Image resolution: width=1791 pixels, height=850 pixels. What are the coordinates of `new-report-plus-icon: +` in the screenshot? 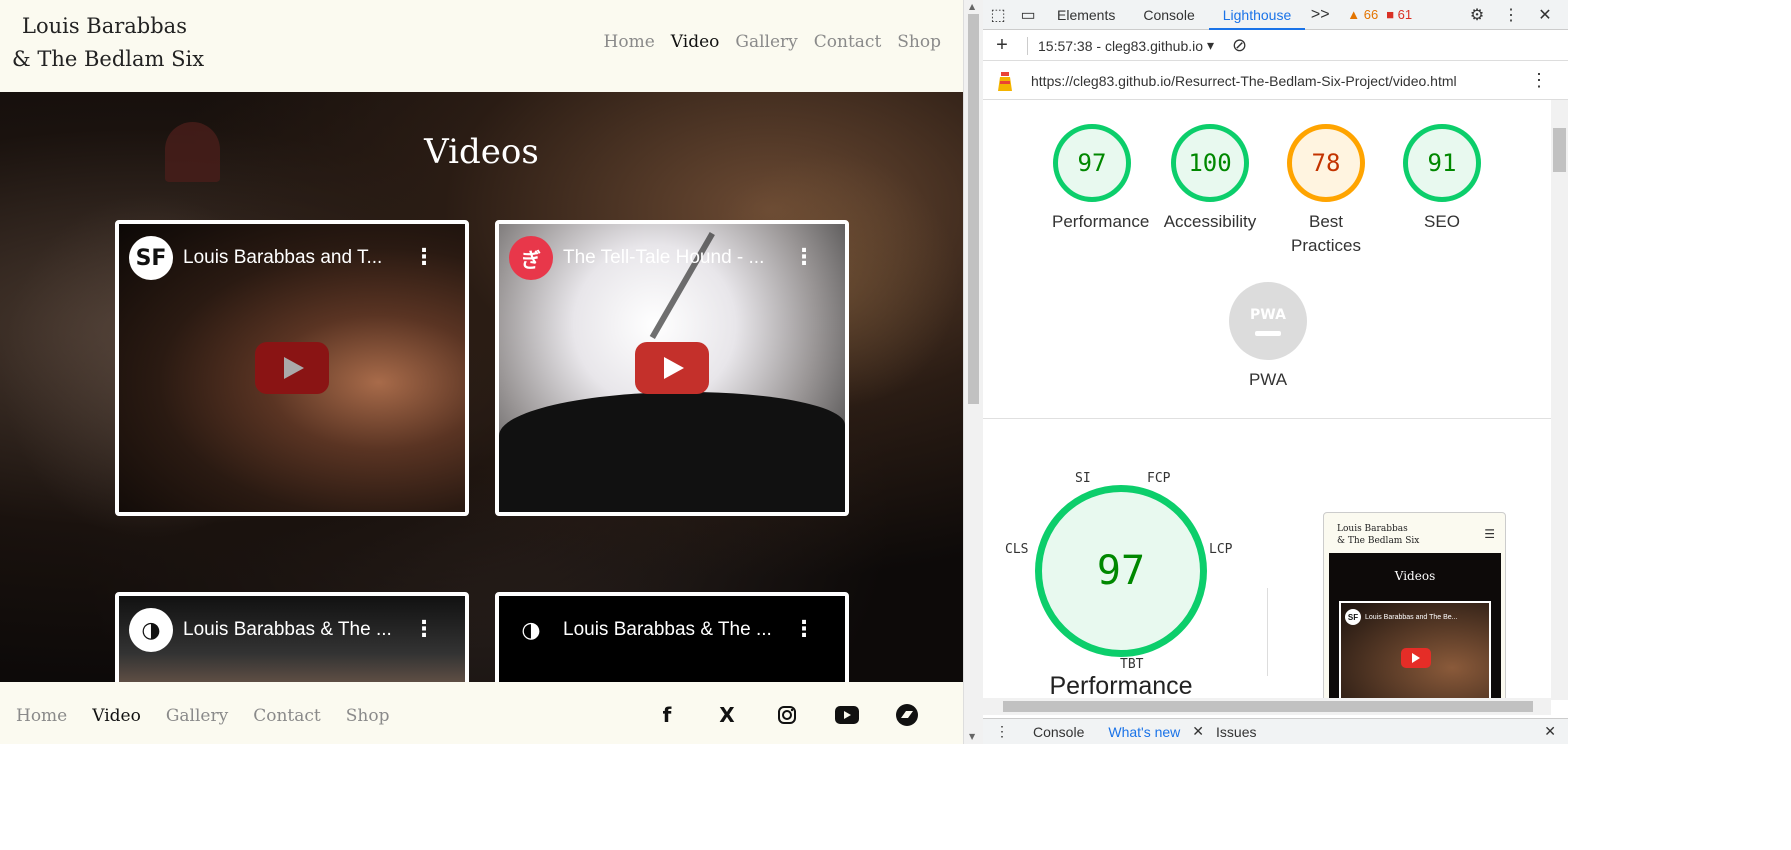 It's located at (1002, 45).